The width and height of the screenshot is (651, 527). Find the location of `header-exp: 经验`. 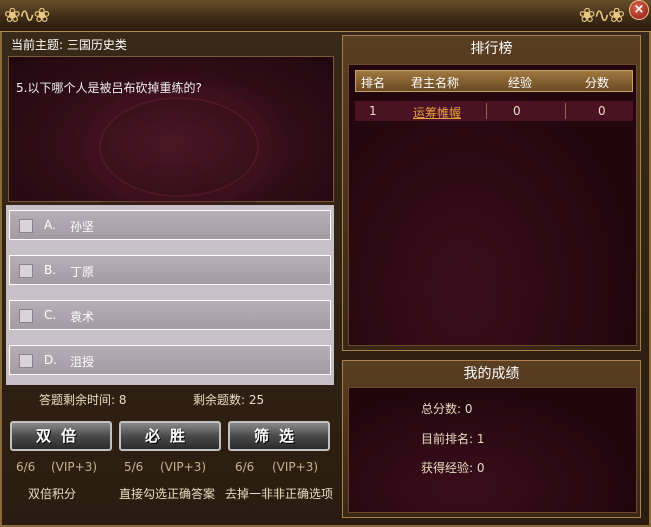

header-exp: 经验 is located at coordinates (520, 83).